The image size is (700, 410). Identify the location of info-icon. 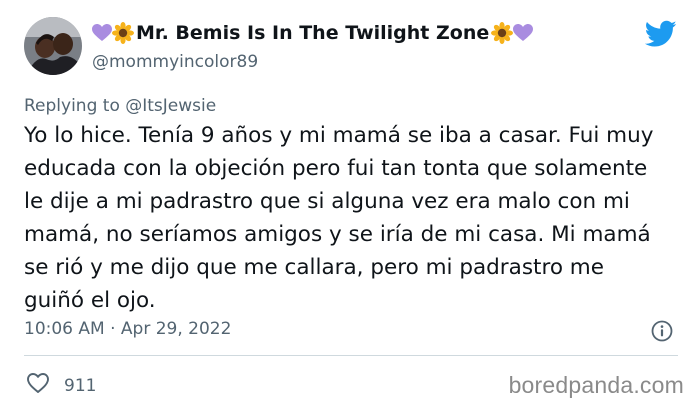
(662, 331).